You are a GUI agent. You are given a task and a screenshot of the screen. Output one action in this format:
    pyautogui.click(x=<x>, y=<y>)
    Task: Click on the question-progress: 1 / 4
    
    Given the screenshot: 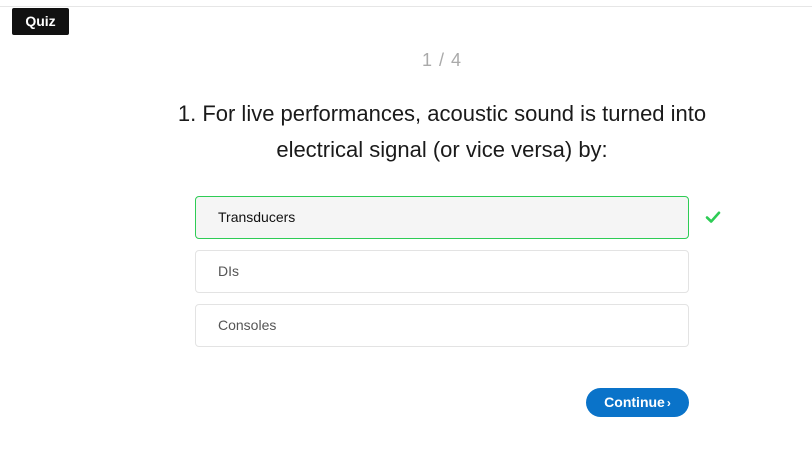 What is the action you would take?
    pyautogui.click(x=442, y=60)
    